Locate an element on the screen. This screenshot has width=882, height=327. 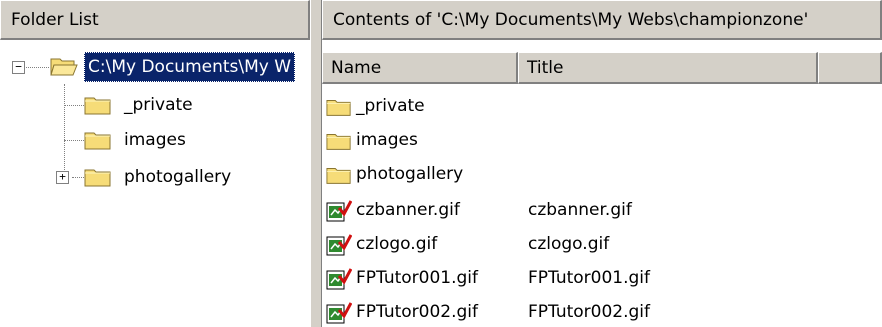
tree-item-label: _private is located at coordinates (158, 105).